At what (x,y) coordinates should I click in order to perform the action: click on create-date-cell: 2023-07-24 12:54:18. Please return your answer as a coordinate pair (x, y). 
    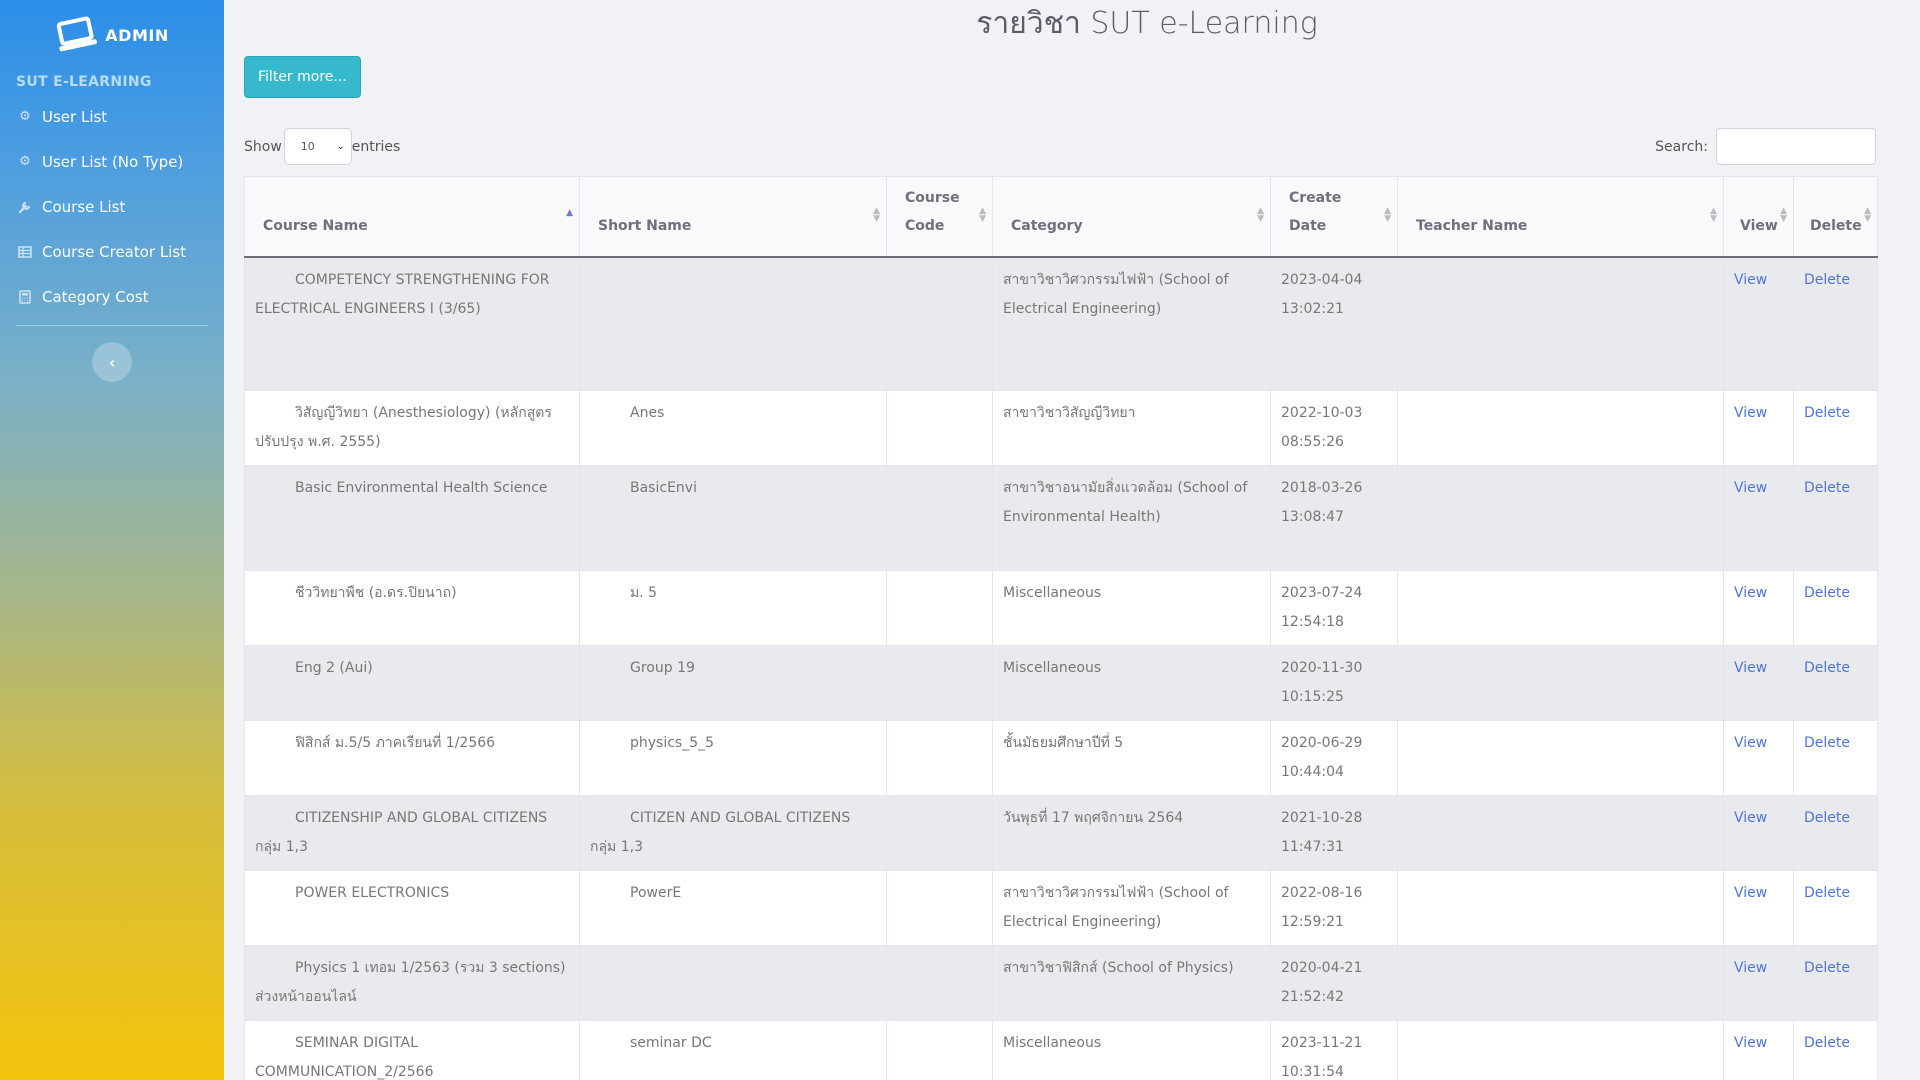
    Looking at the image, I should click on (1334, 608).